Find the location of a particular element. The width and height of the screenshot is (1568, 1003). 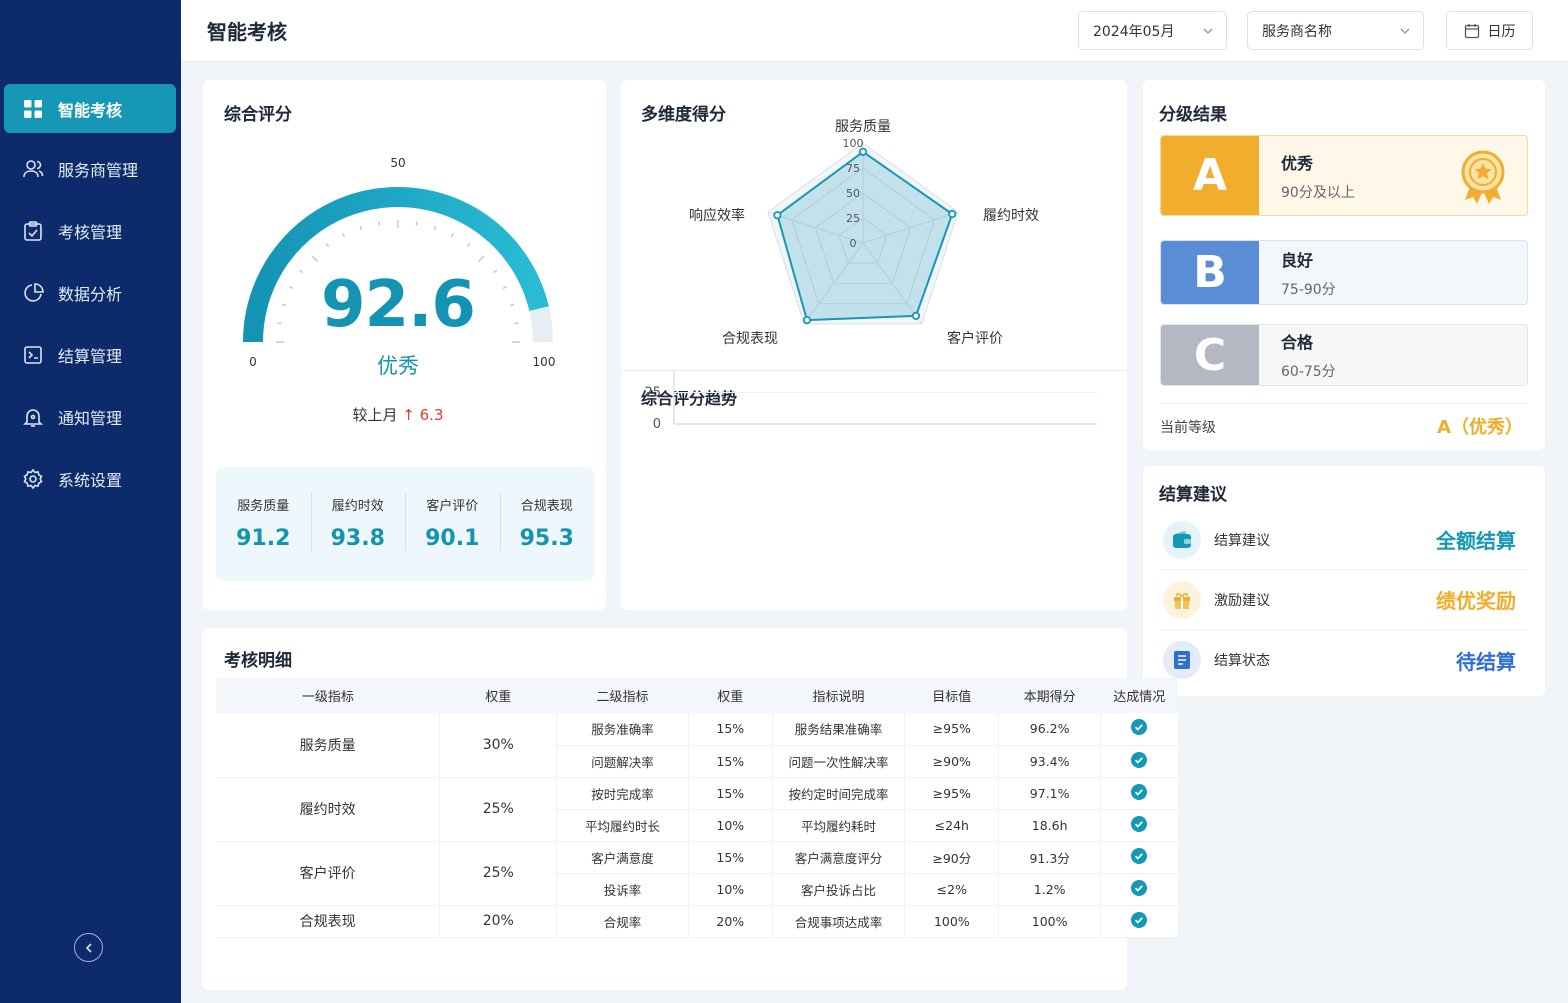

radar-tick-label: 0 is located at coordinates (853, 243).